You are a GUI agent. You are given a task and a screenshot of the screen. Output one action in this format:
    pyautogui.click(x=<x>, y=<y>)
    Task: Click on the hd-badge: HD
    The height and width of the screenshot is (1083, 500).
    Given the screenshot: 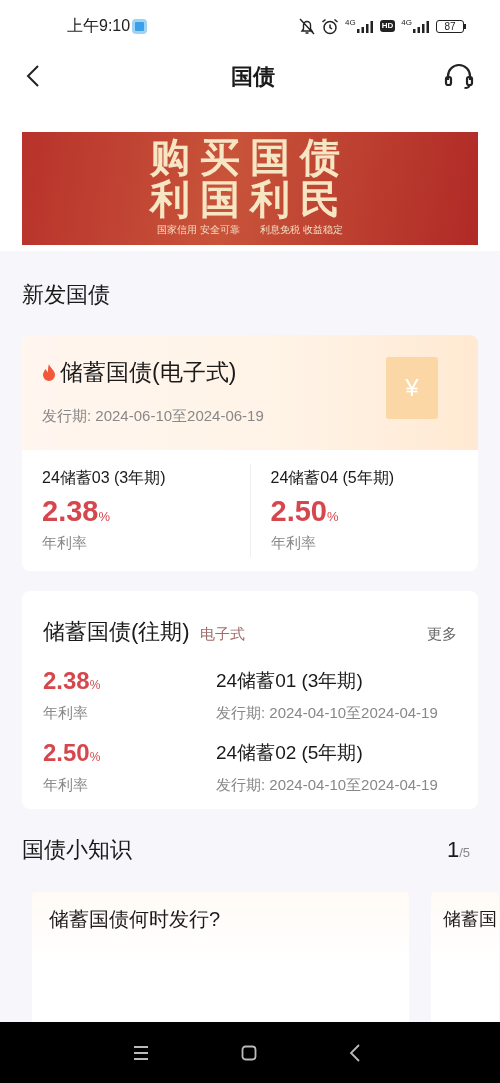 What is the action you would take?
    pyautogui.click(x=387, y=26)
    